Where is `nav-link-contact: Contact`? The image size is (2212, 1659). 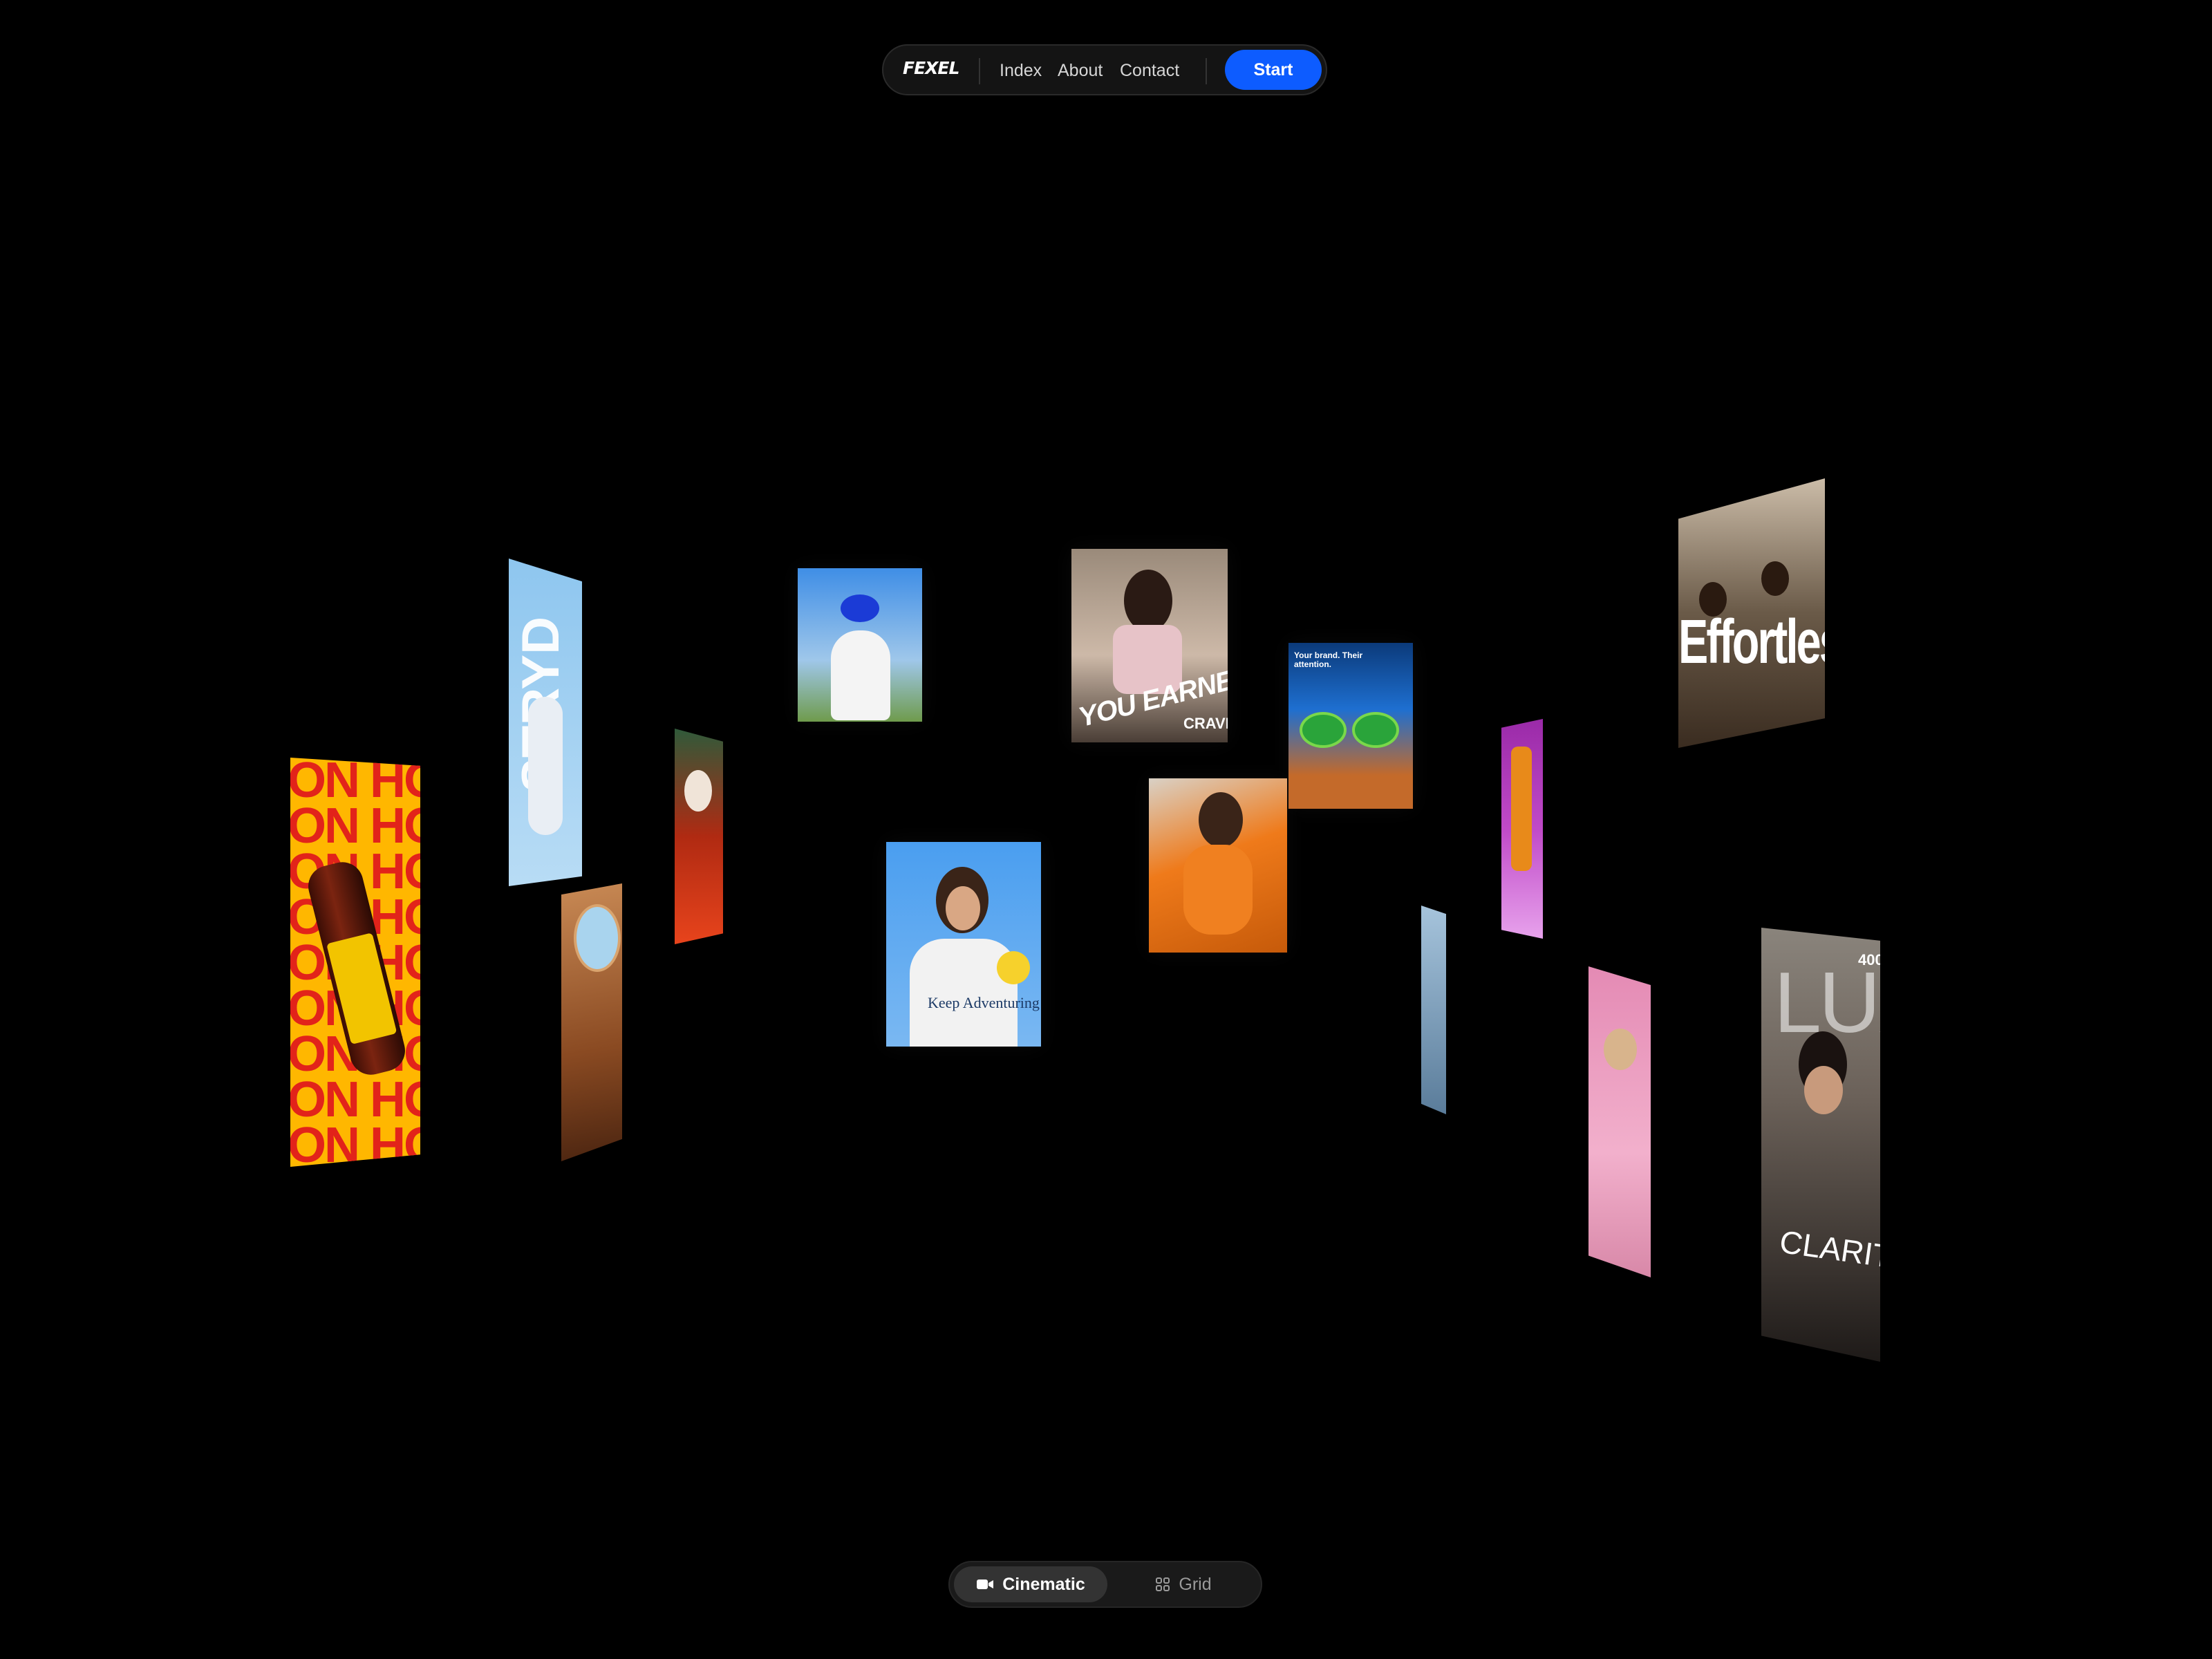 nav-link-contact: Contact is located at coordinates (1149, 71).